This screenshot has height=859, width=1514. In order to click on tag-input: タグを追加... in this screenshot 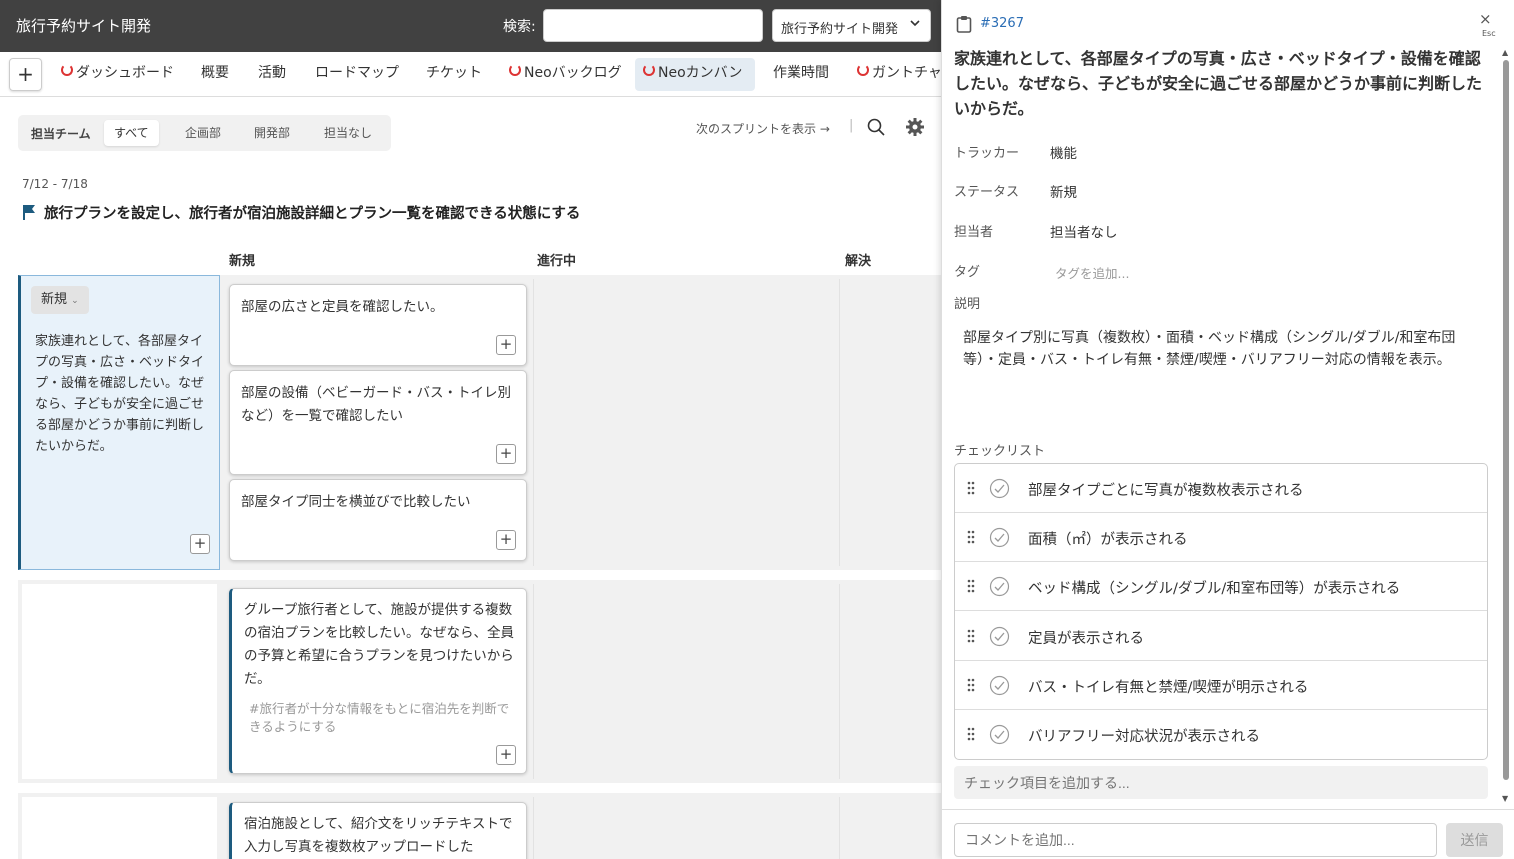, I will do `click(1092, 272)`.